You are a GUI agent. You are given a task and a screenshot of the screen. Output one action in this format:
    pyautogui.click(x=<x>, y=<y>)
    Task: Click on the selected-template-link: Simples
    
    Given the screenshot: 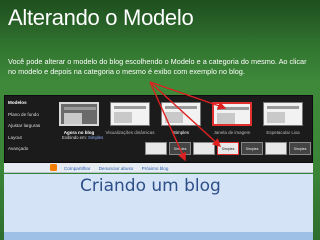 What is the action you would take?
    pyautogui.click(x=95, y=137)
    